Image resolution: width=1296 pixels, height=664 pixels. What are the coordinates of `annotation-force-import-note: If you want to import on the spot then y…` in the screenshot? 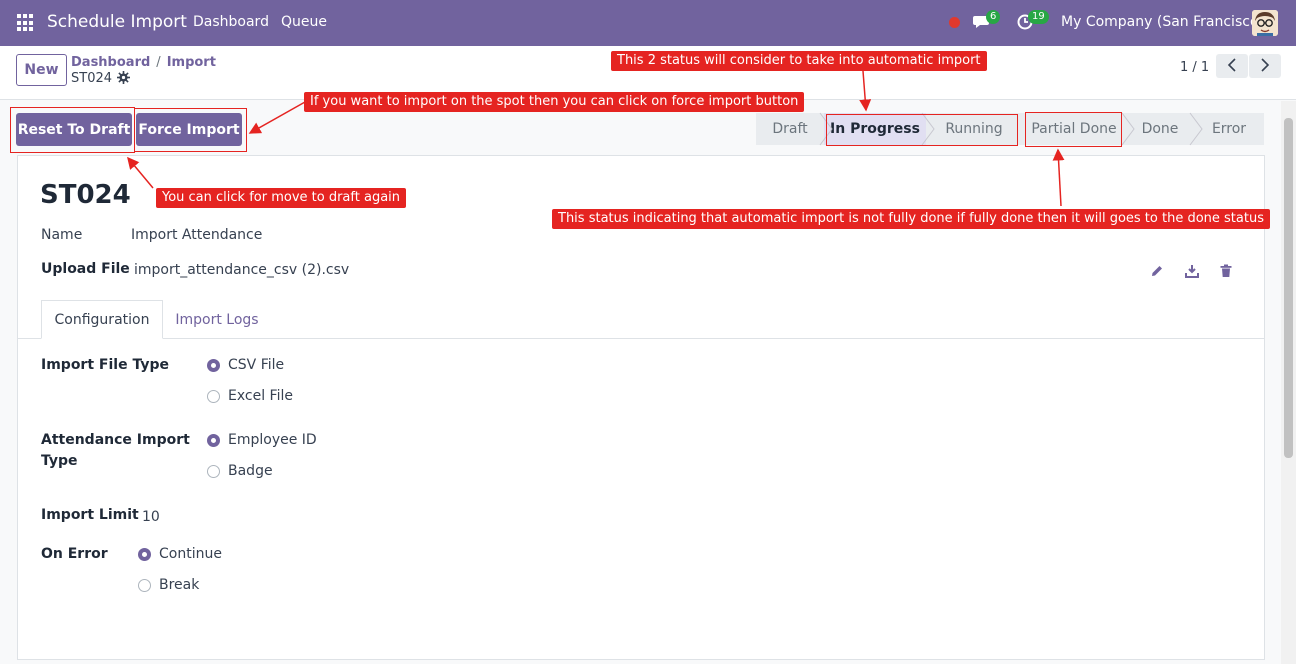 It's located at (554, 102).